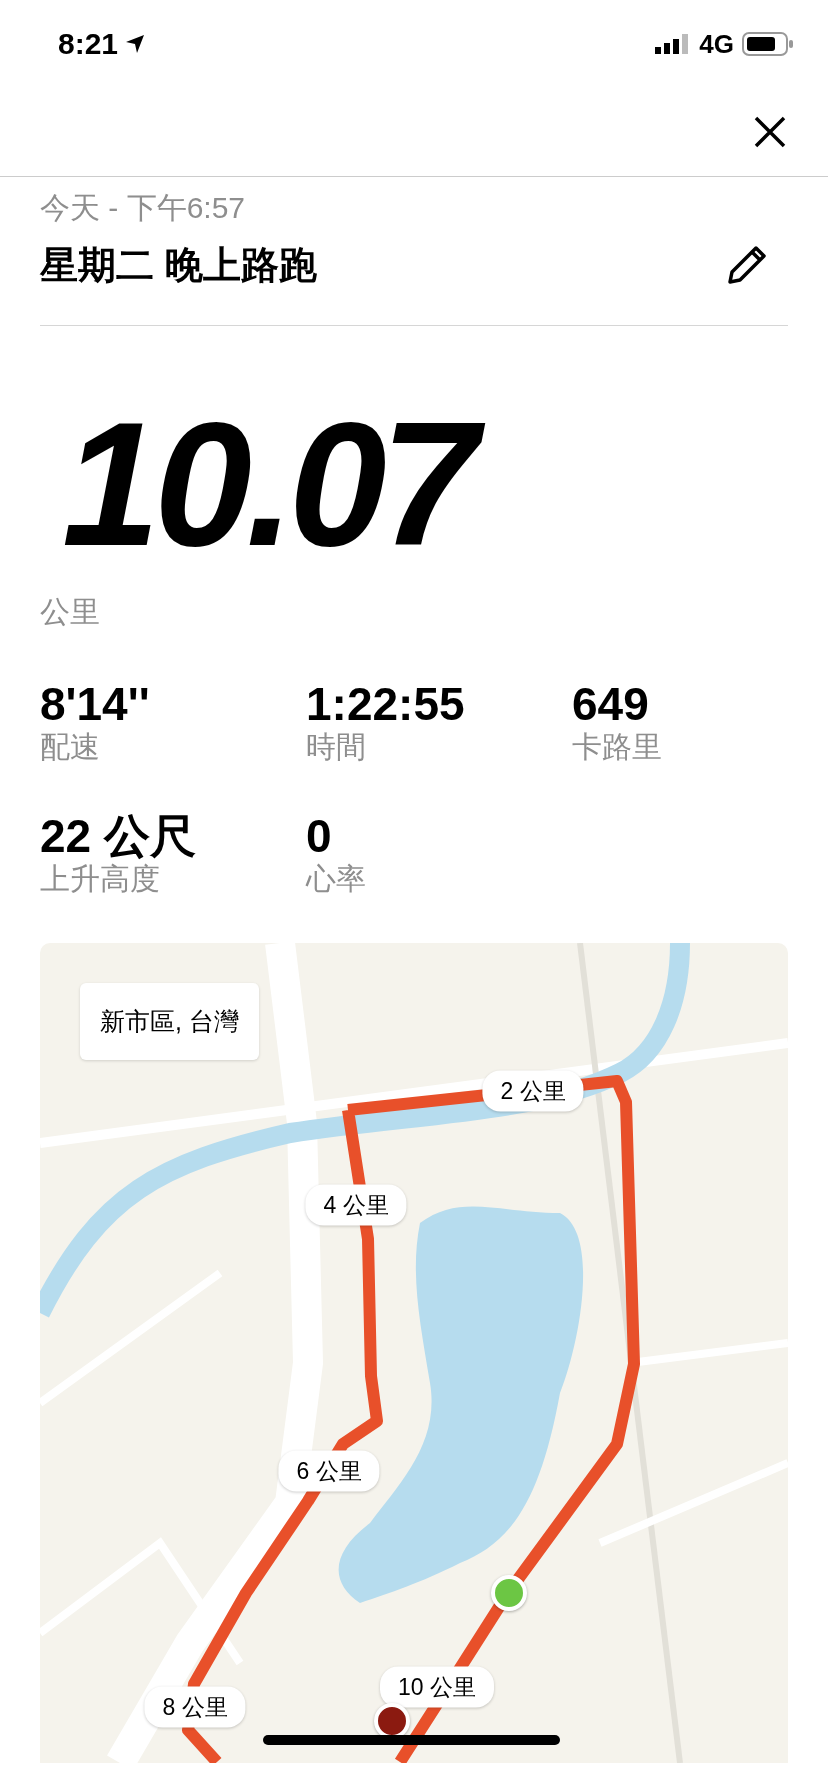  Describe the element at coordinates (169, 1021) in the screenshot. I see `location-label: 新市區, 台灣` at that location.